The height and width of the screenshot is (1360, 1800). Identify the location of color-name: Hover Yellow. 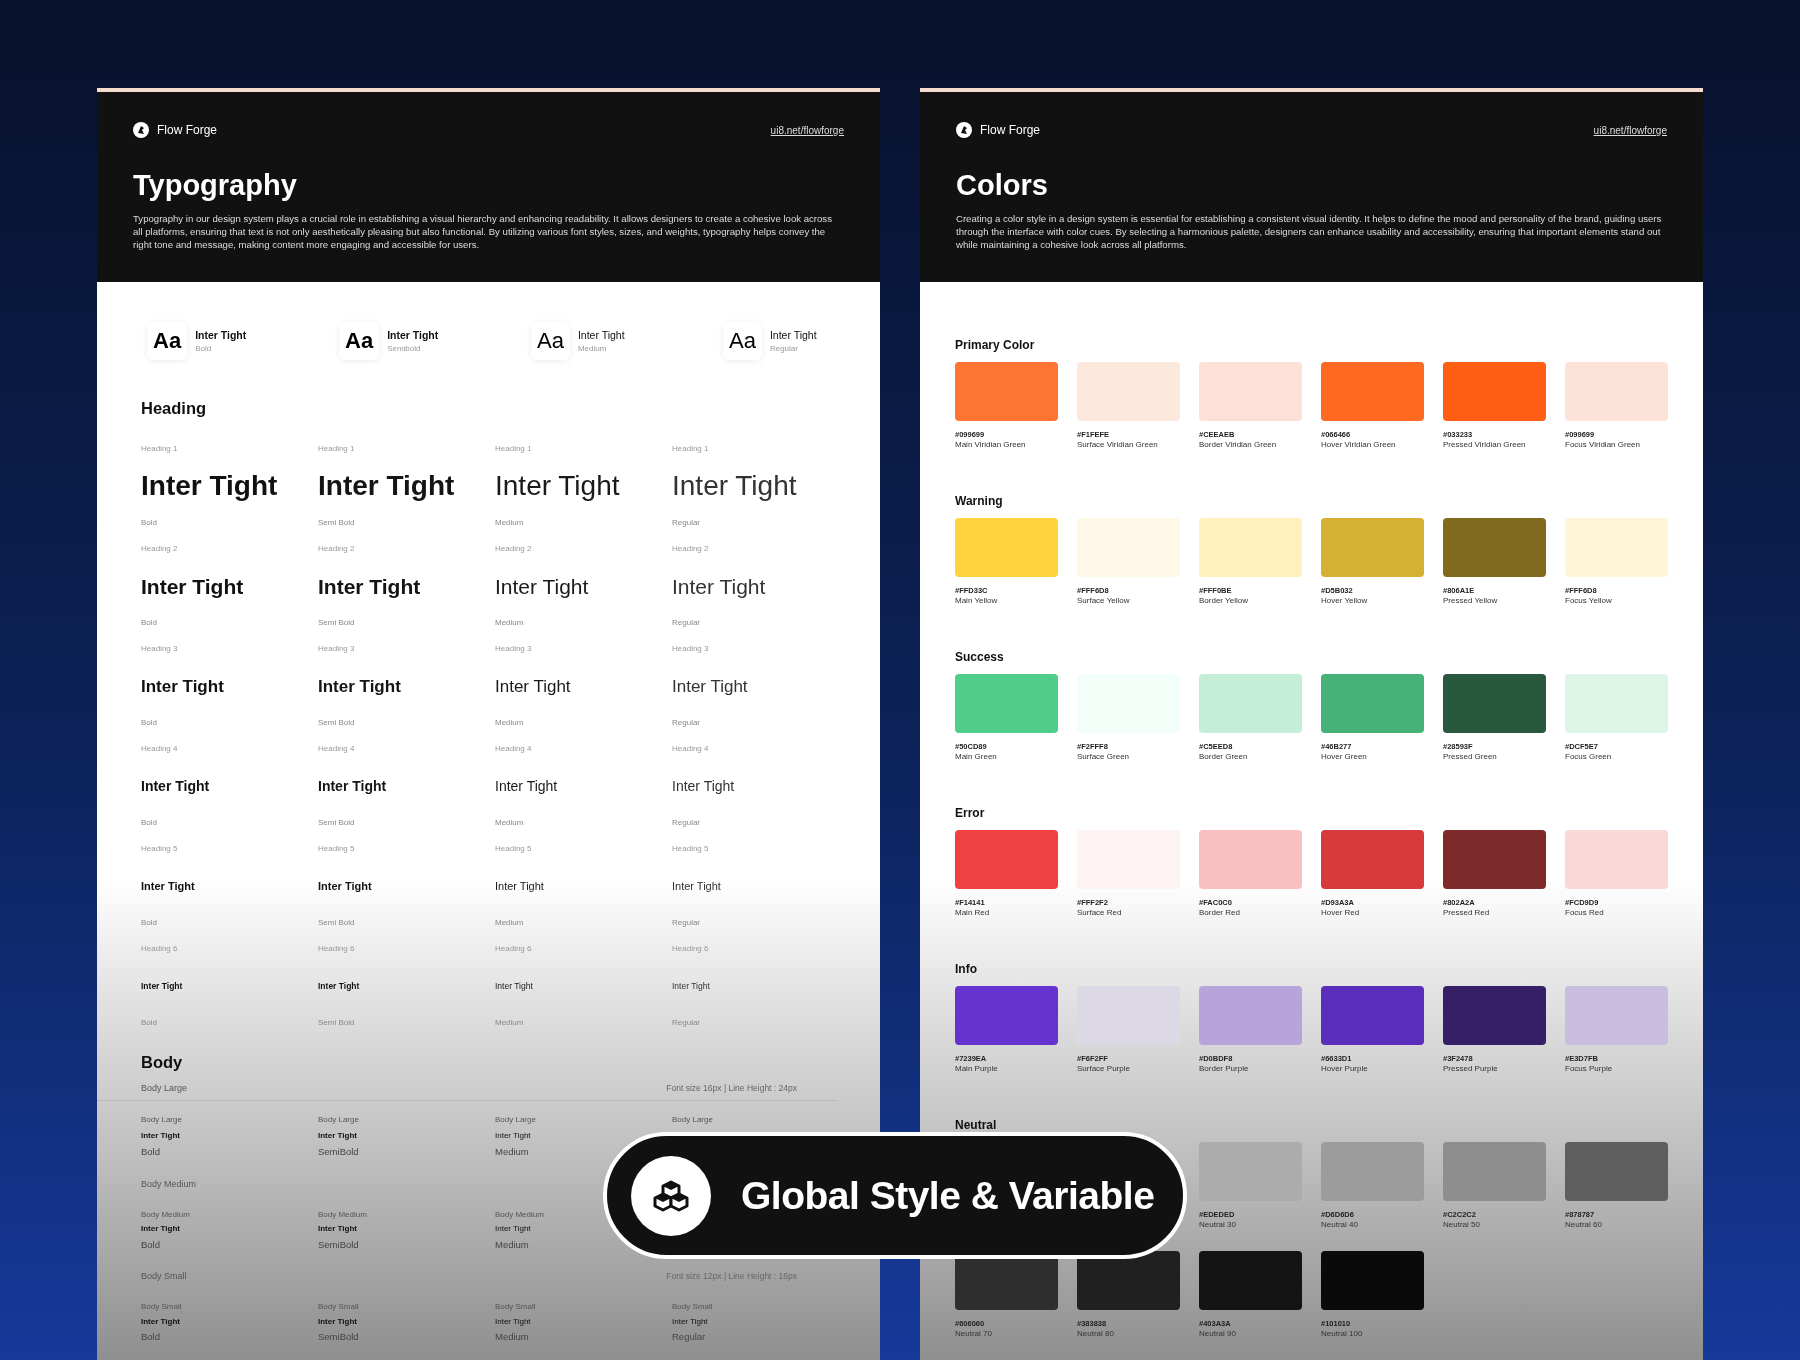
(1345, 600).